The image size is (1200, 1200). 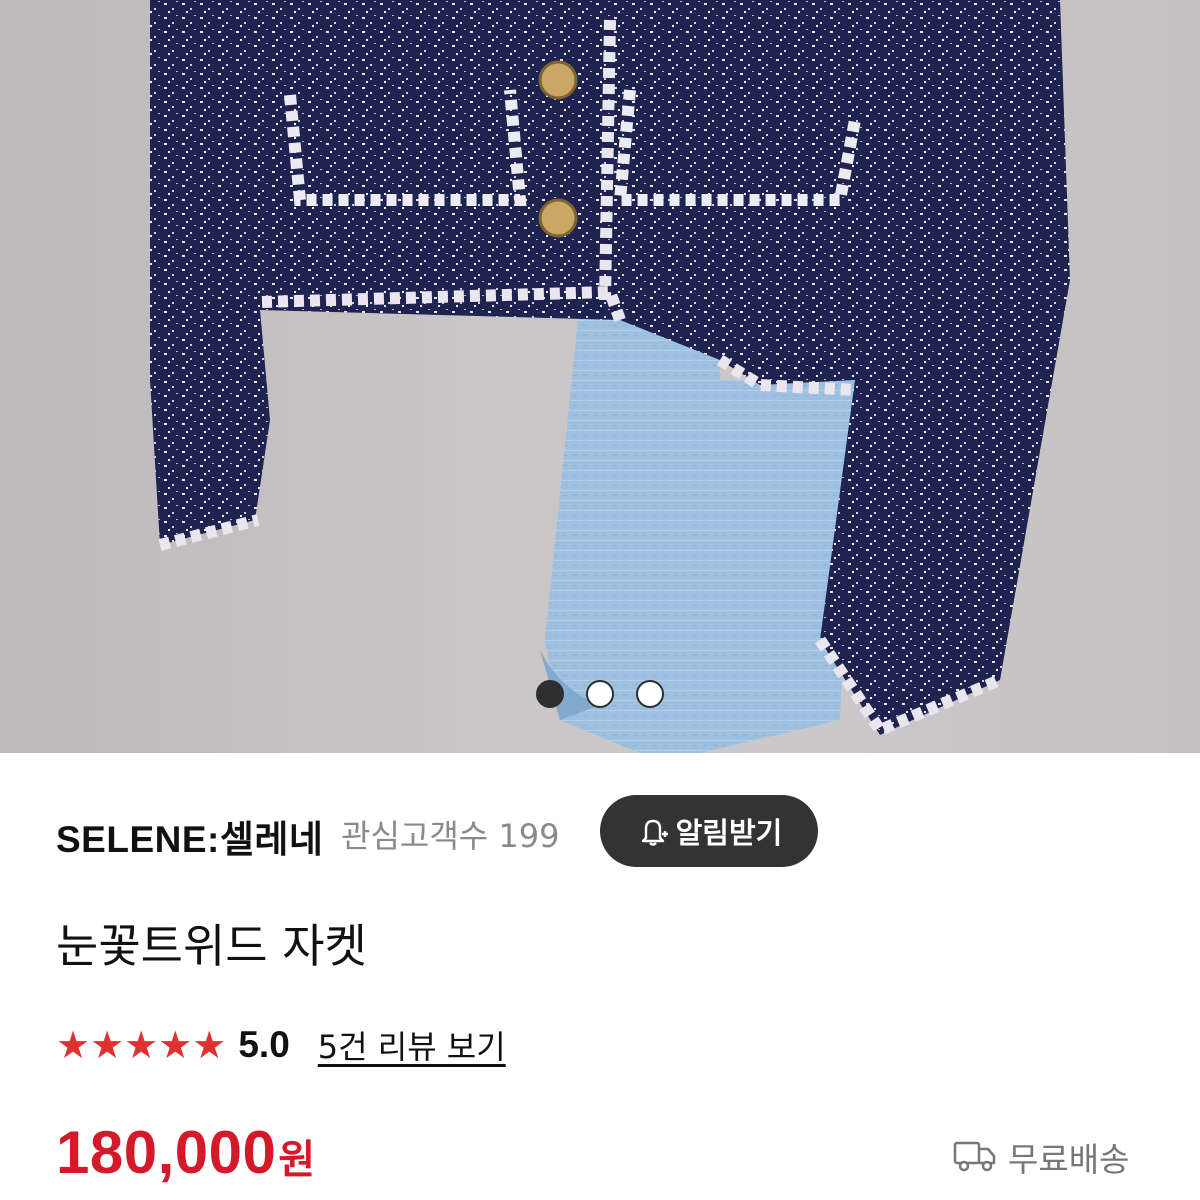 What do you see at coordinates (975, 1157) in the screenshot?
I see `truck-icon` at bounding box center [975, 1157].